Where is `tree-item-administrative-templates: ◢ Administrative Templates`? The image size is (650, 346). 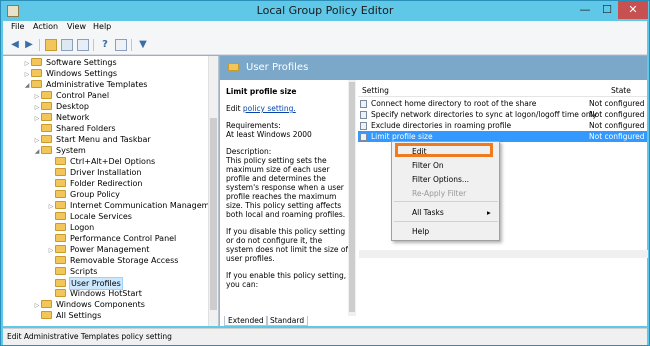
tree-item-administrative-templates: ◢ Administrative Templates is located at coordinates (85, 84).